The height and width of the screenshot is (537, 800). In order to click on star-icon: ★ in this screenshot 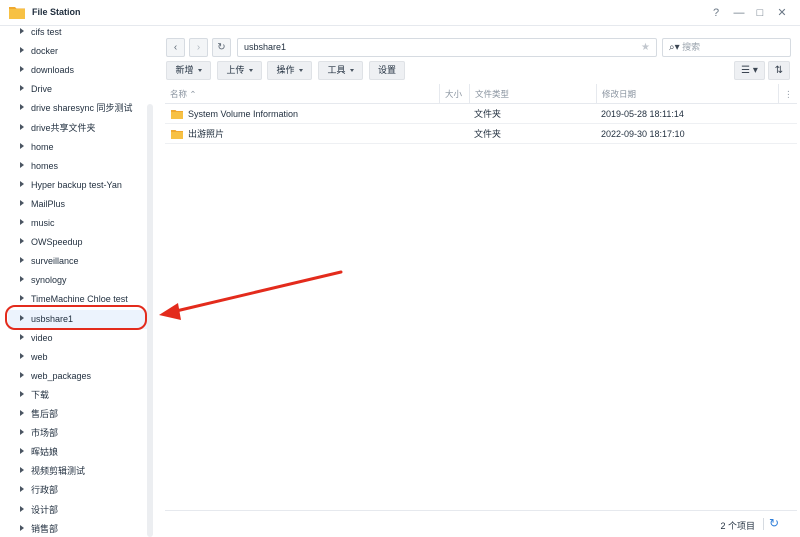, I will do `click(645, 47)`.